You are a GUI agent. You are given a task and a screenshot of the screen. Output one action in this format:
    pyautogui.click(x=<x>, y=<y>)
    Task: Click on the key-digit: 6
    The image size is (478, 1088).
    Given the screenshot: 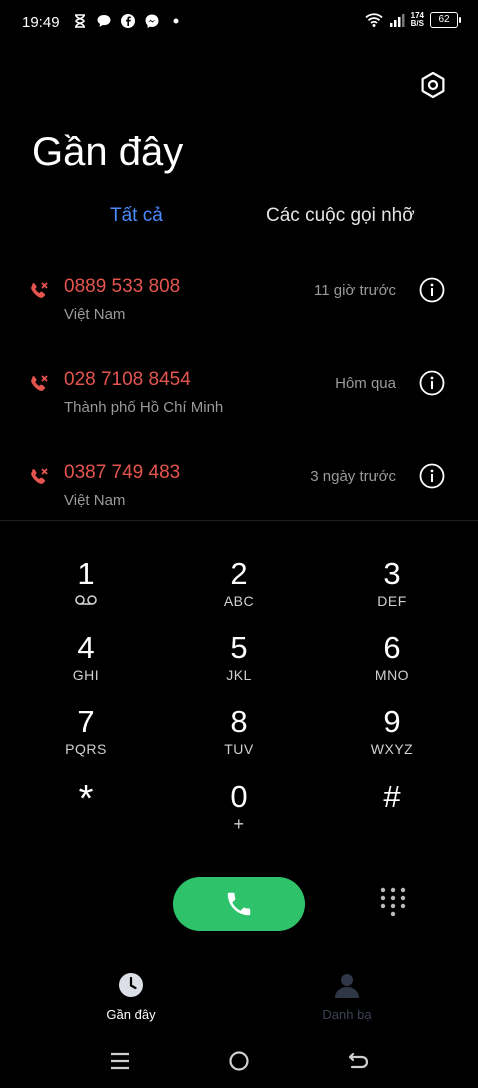 What is the action you would take?
    pyautogui.click(x=392, y=647)
    